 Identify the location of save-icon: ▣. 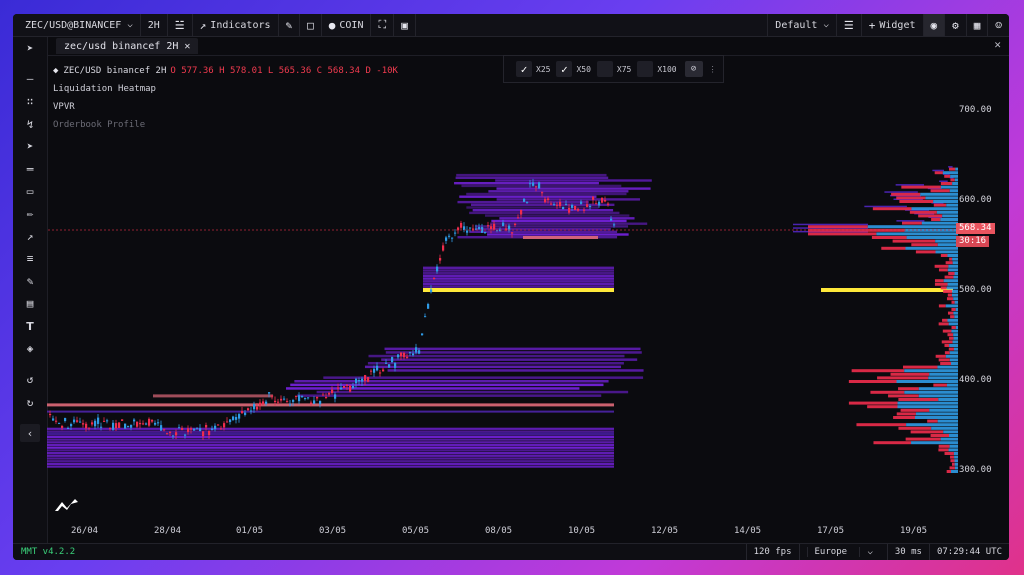
(404, 25).